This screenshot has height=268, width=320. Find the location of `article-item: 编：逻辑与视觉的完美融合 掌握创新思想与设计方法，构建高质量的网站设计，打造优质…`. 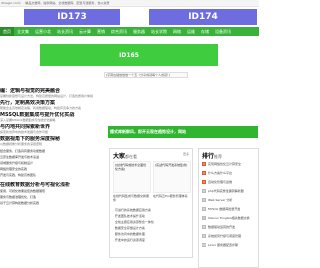

article-item: 编：逻辑与视觉的完美融合 掌握创新思想与设计方法，构建高质量的网站设计，打造优质… is located at coordinates (52, 93).